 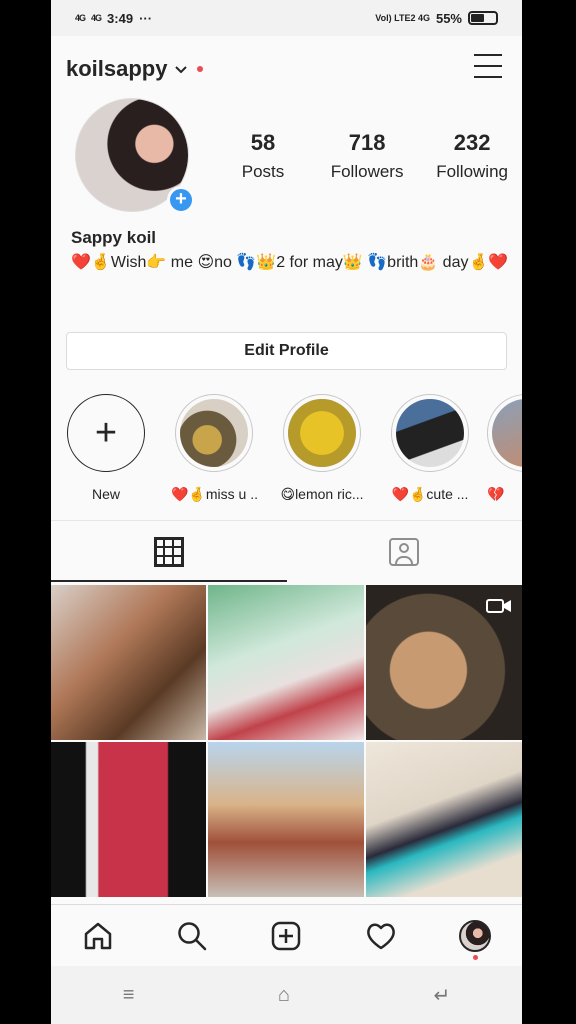 What do you see at coordinates (135, 156) in the screenshot?
I see `profile-avatar-container: +` at bounding box center [135, 156].